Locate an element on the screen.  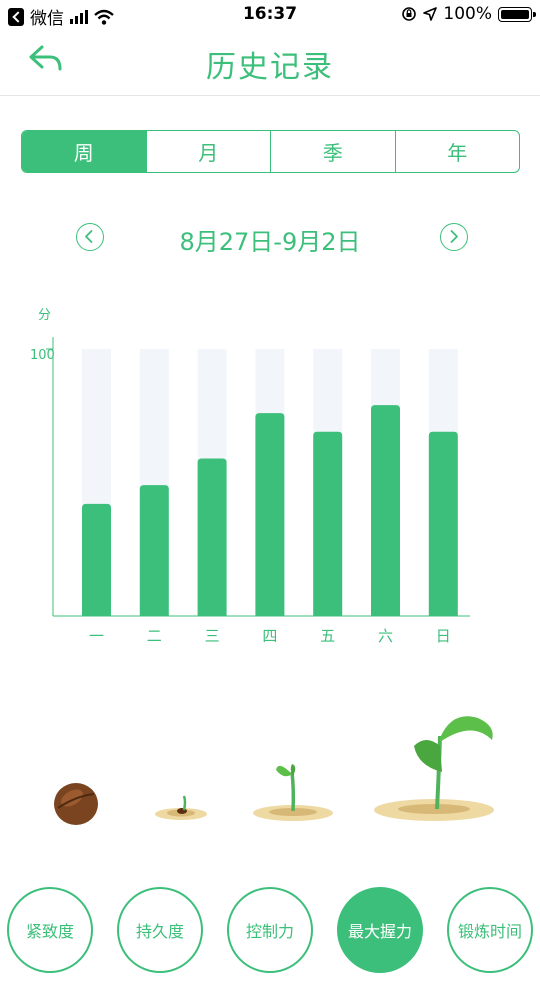
period-tabs: 周 月 季 年 is located at coordinates (270, 151).